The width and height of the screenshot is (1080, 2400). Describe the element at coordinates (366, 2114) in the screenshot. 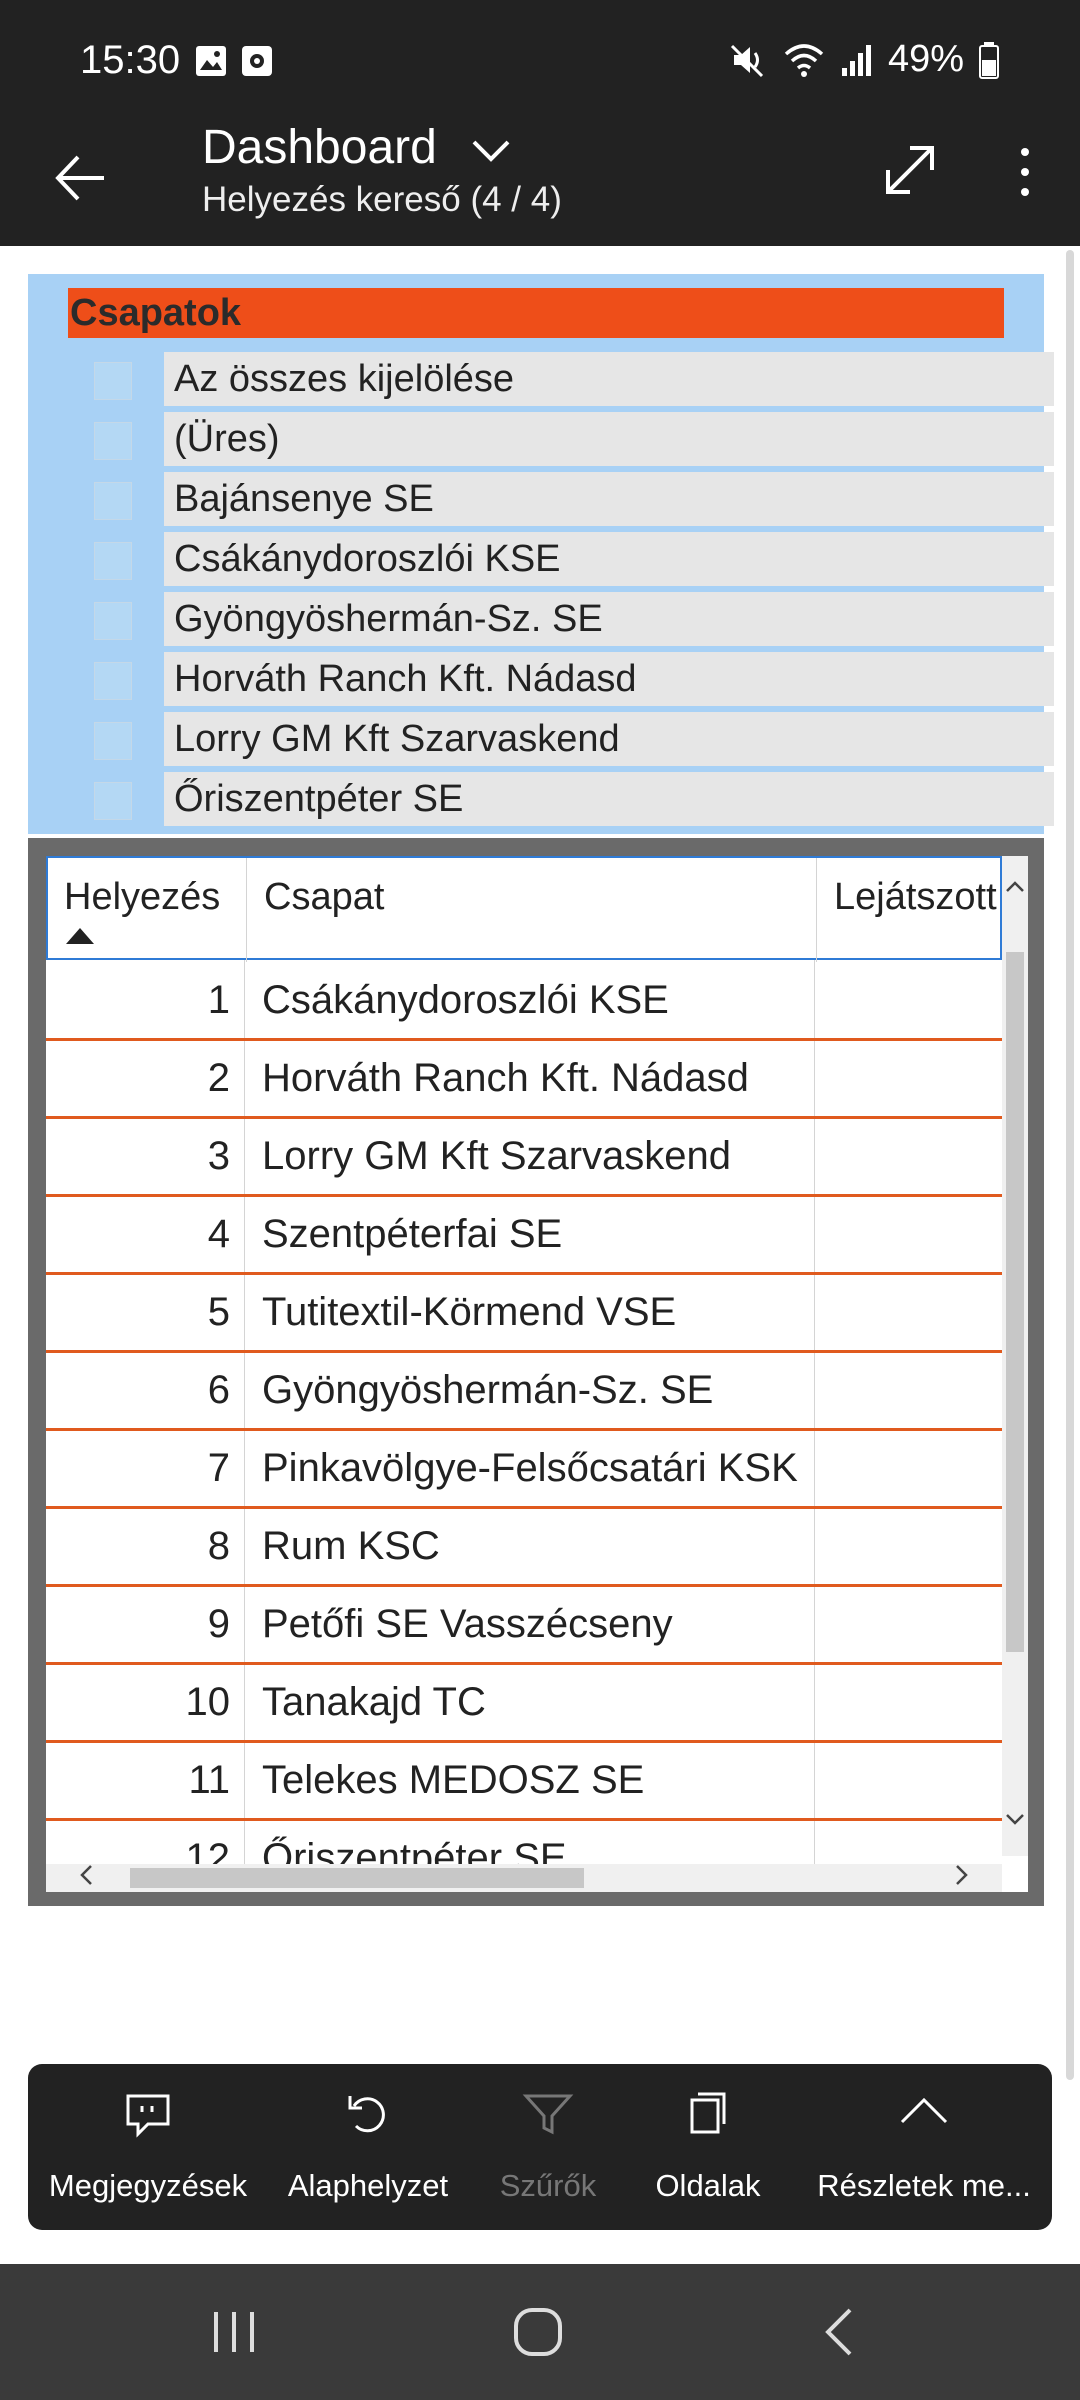

I see `reset-icon` at that location.